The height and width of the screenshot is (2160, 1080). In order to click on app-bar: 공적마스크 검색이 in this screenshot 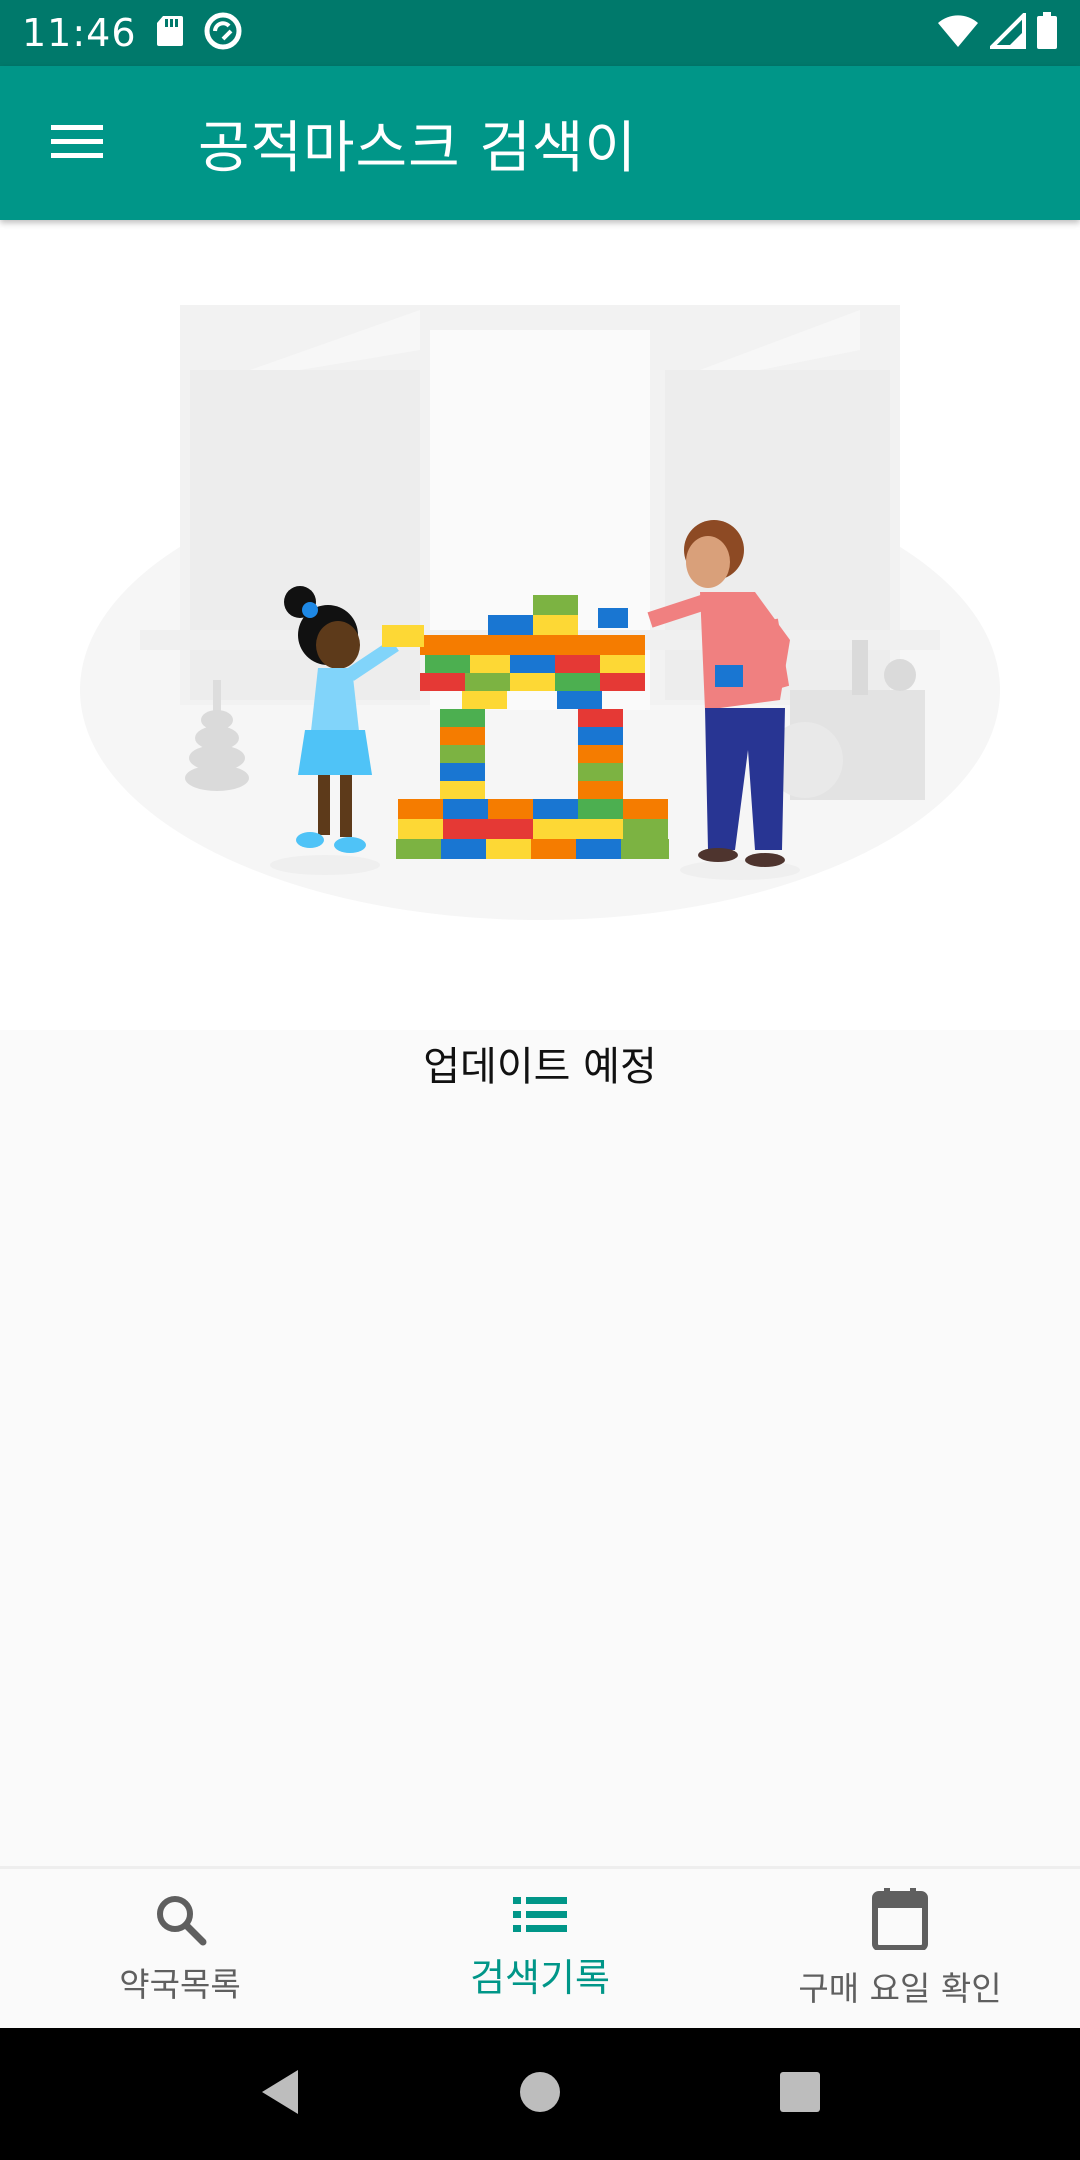, I will do `click(540, 143)`.